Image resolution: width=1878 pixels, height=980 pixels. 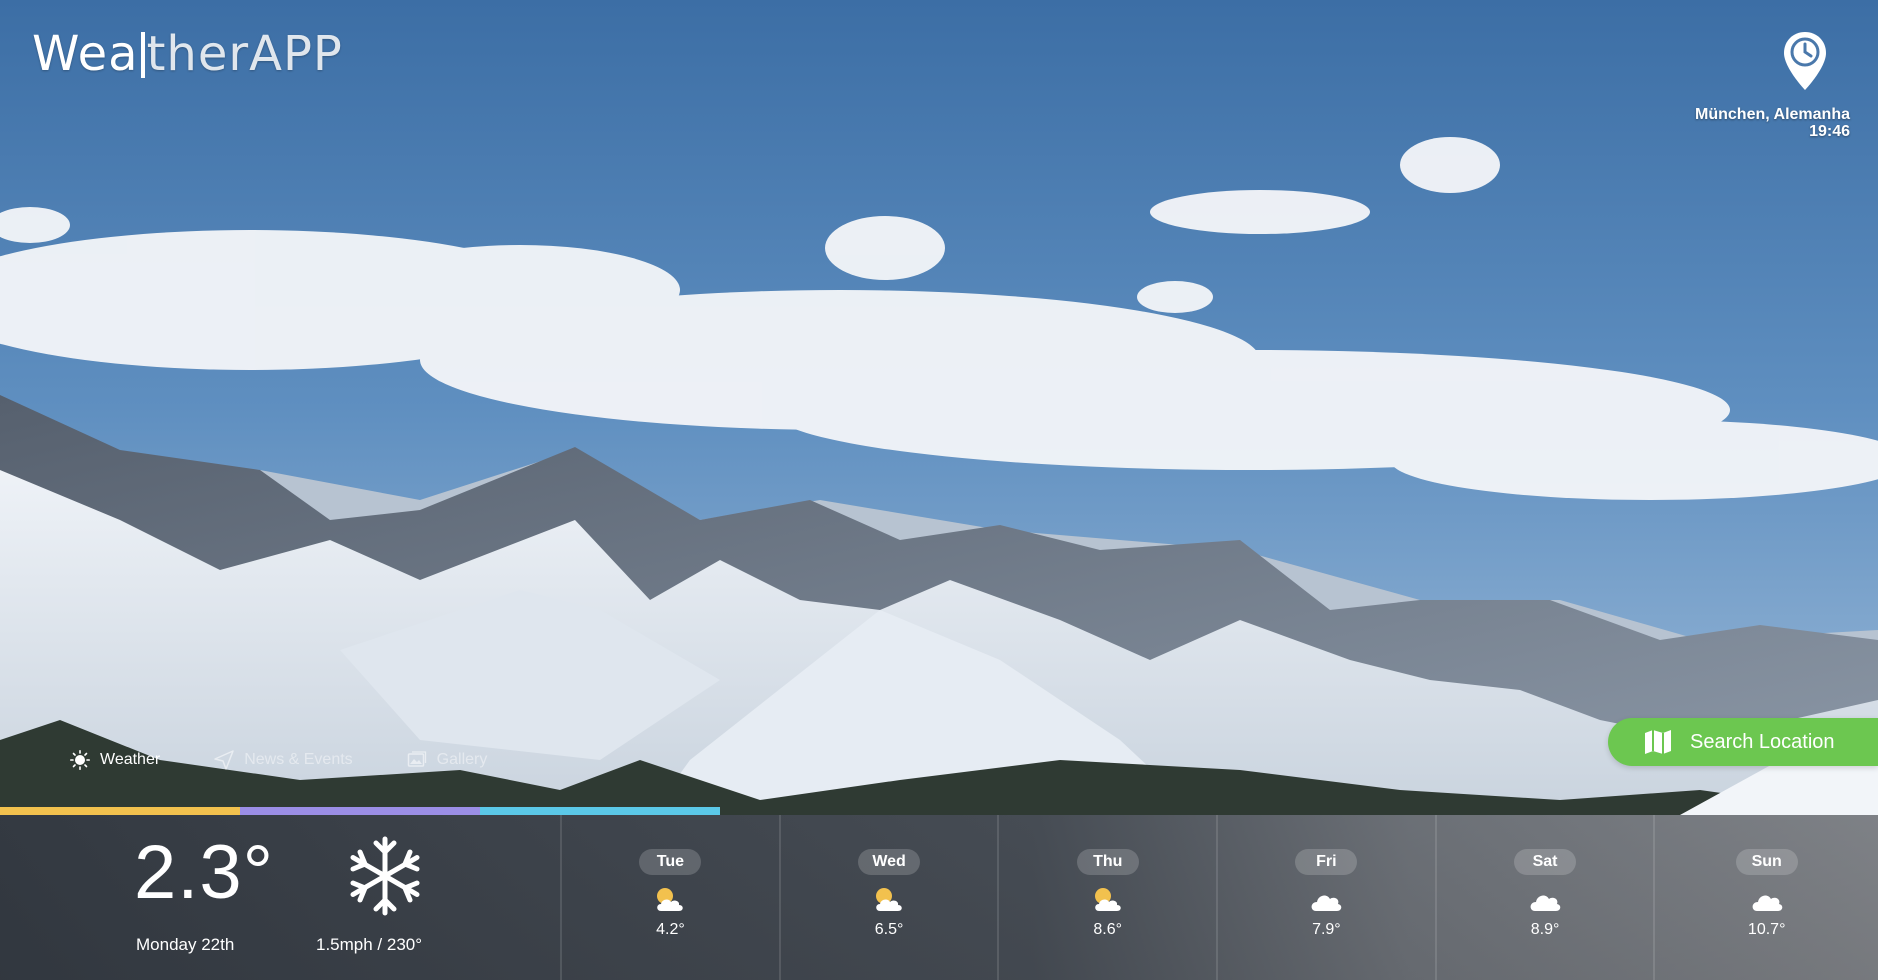 What do you see at coordinates (224, 760) in the screenshot?
I see `paper-plane-icon` at bounding box center [224, 760].